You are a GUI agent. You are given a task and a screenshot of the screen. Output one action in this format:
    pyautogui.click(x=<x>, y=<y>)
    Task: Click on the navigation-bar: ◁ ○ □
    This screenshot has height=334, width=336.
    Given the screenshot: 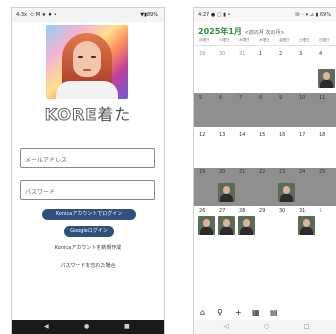 What is the action you would take?
    pyautogui.click(x=265, y=327)
    